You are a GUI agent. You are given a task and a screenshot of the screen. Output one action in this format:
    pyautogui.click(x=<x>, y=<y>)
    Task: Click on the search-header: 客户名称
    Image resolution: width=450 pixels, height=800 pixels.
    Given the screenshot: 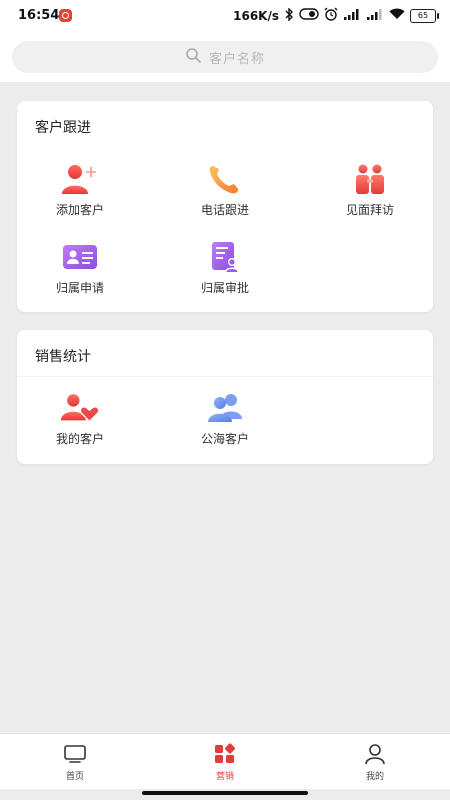 What is the action you would take?
    pyautogui.click(x=225, y=57)
    